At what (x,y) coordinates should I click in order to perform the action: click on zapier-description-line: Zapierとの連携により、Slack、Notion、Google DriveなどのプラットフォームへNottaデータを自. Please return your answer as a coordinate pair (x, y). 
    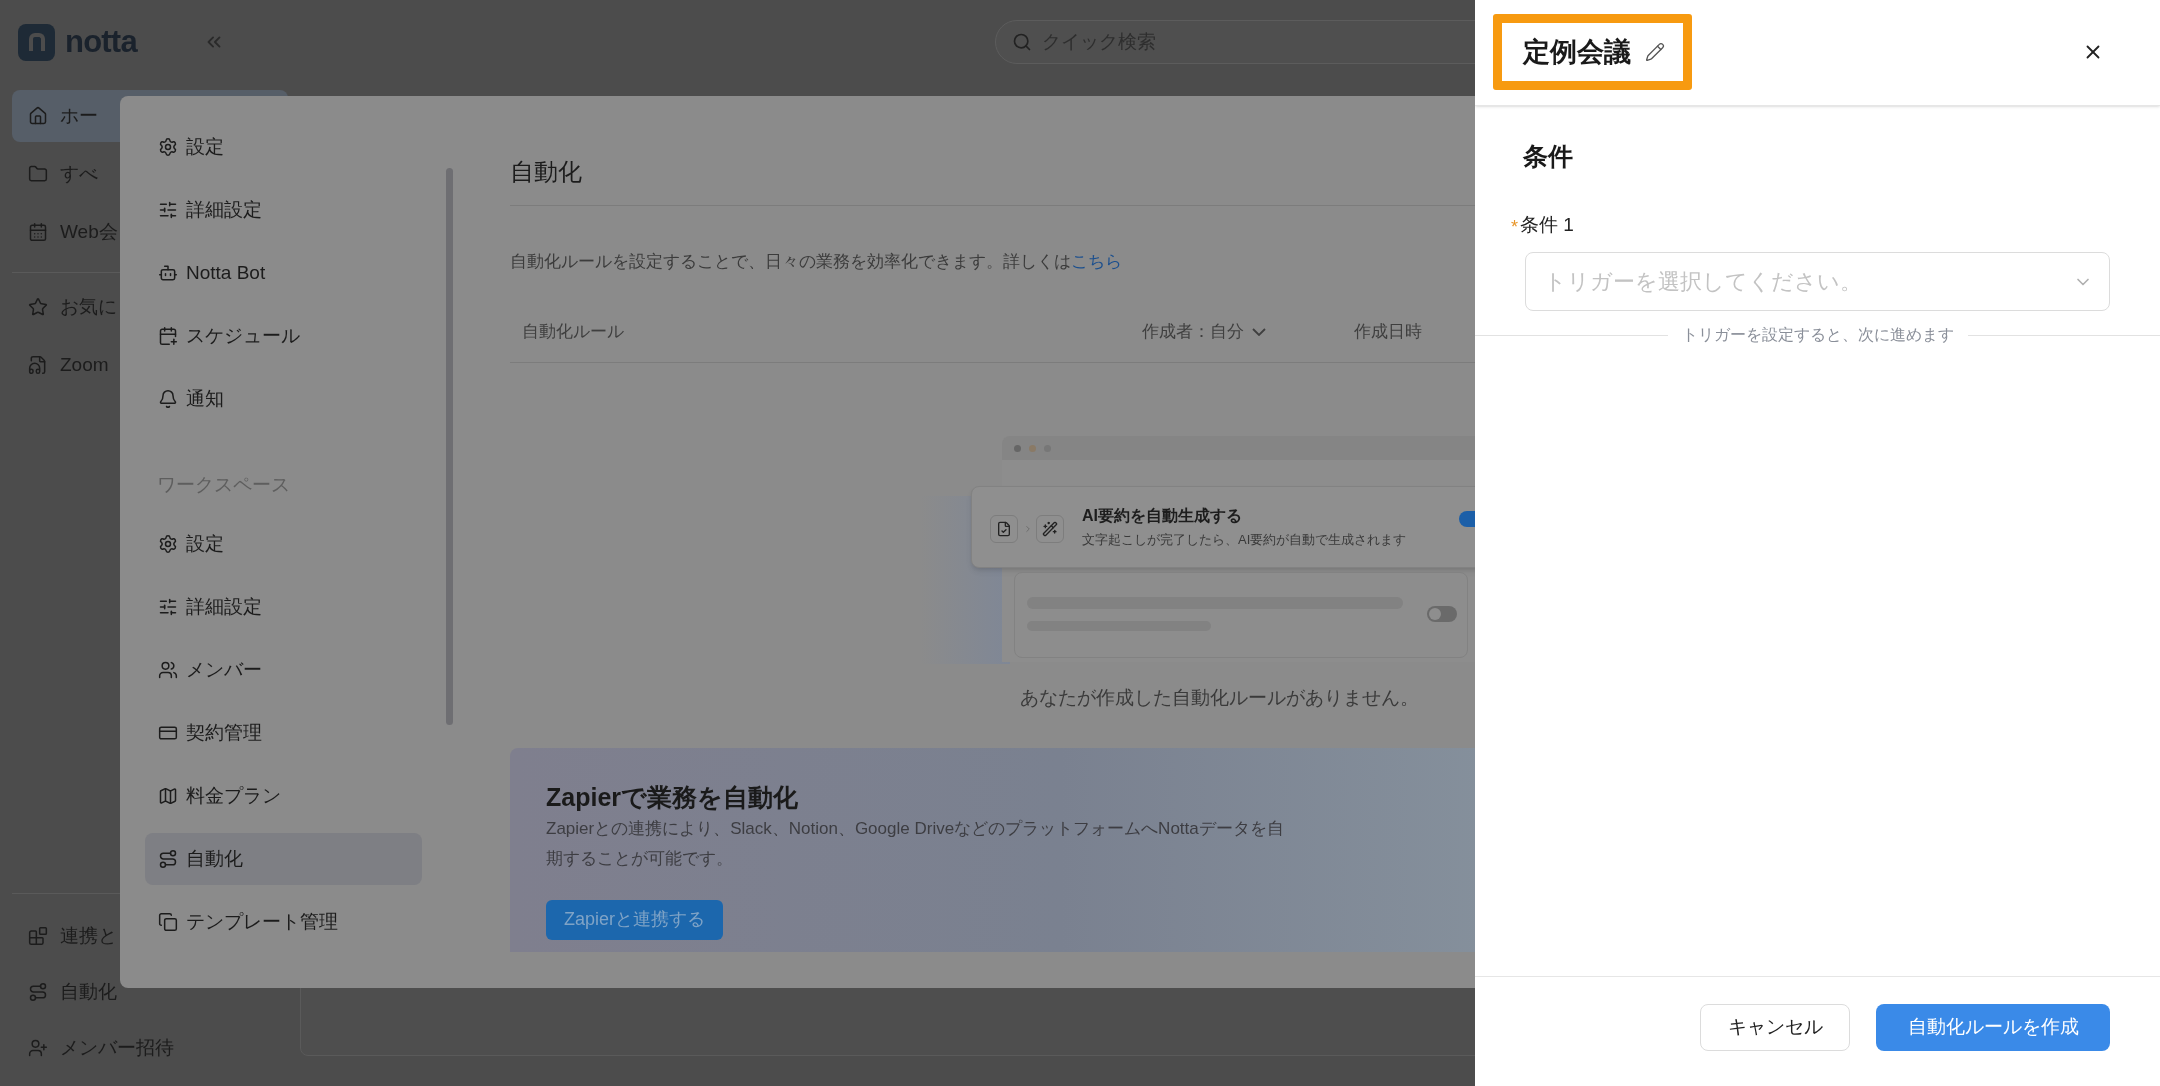
    Looking at the image, I should click on (915, 828).